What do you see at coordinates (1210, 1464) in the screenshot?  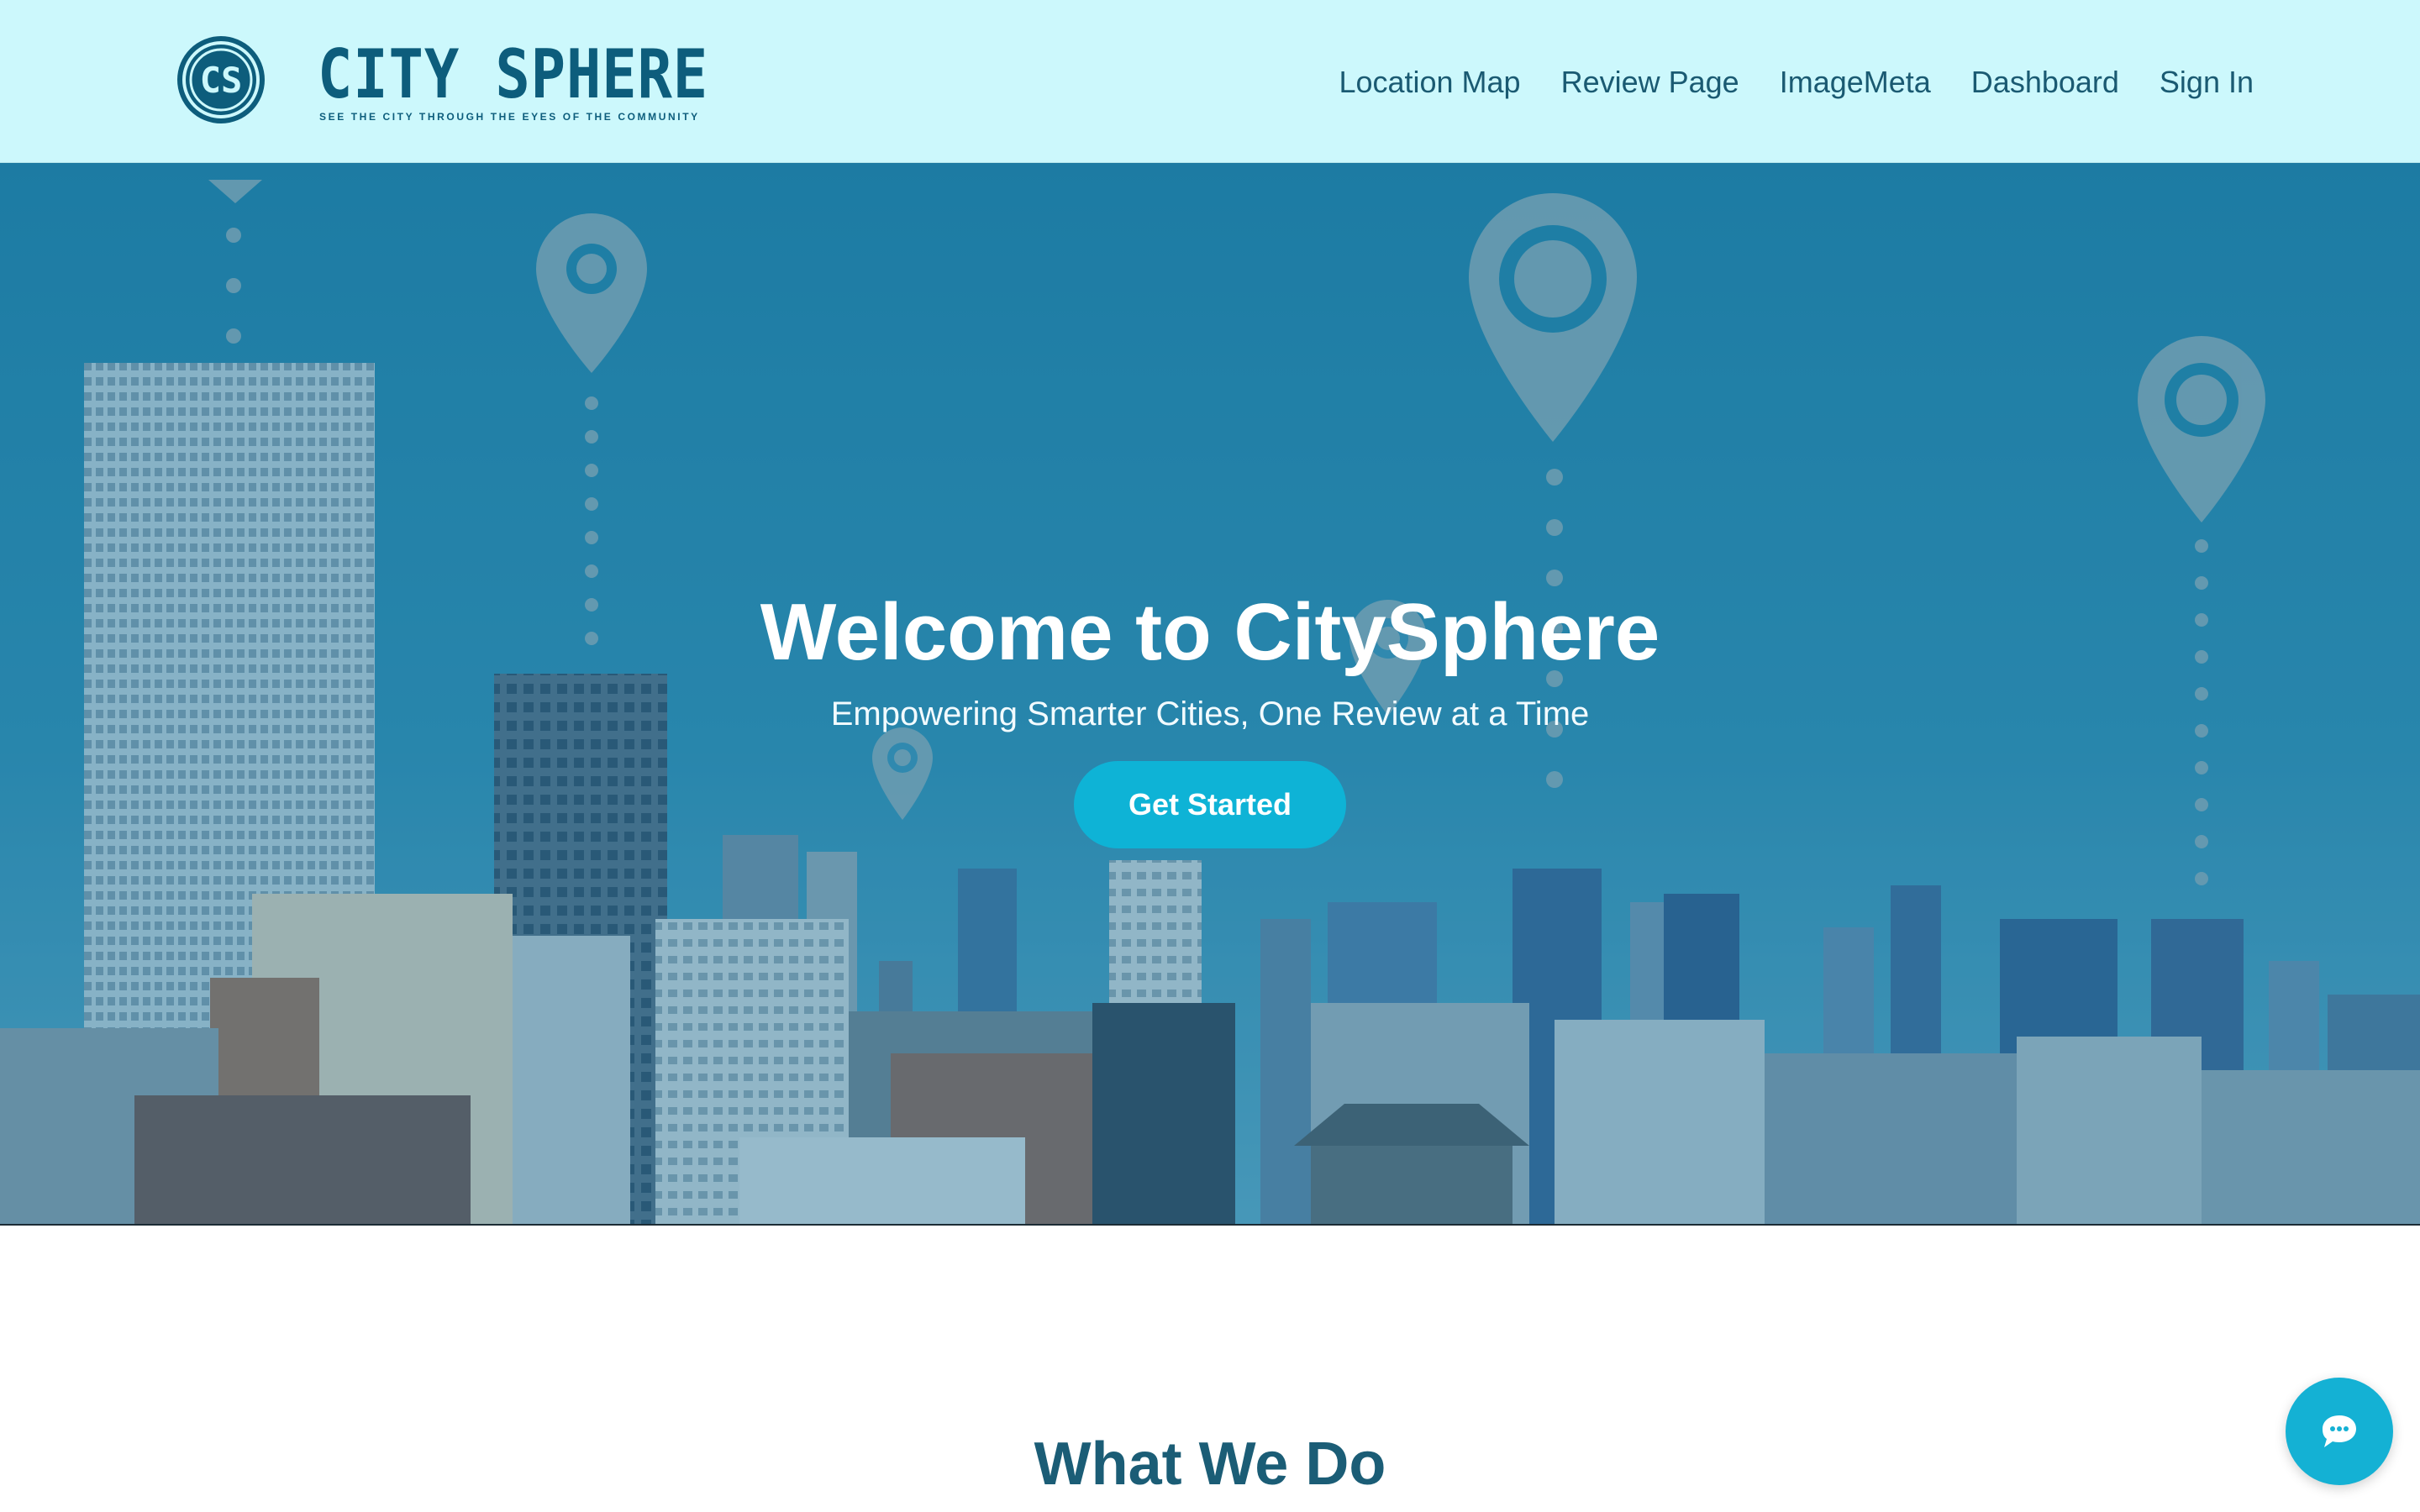 I see `what-we-do-heading: What We Do` at bounding box center [1210, 1464].